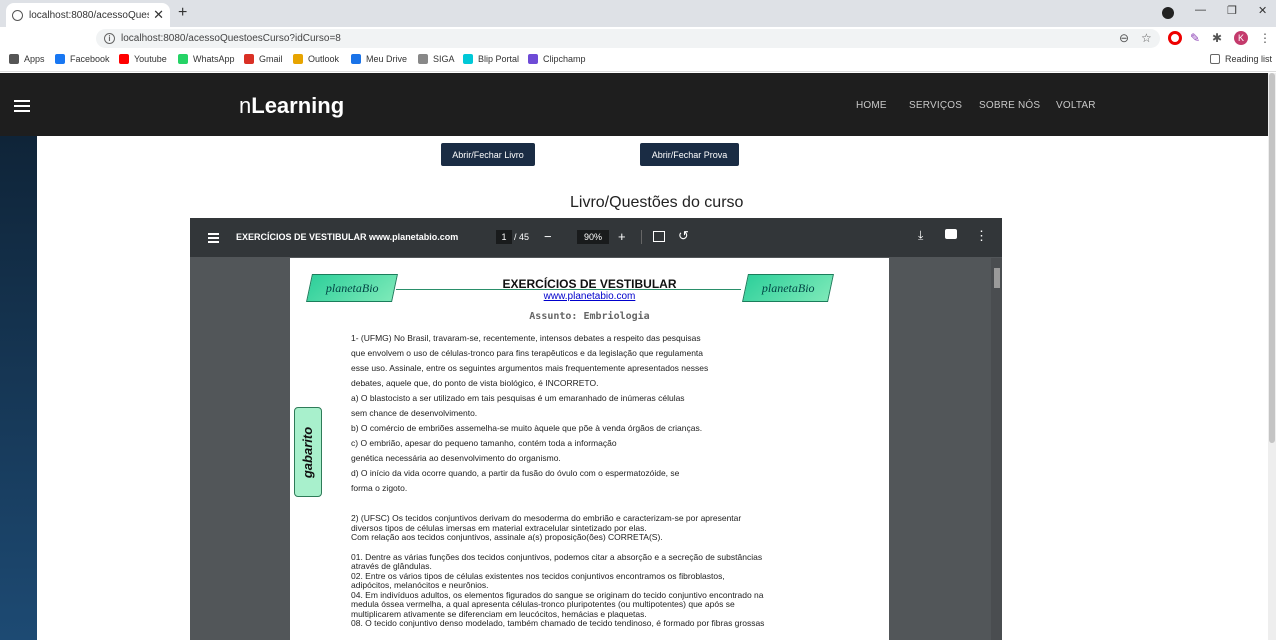 The height and width of the screenshot is (640, 1276). Describe the element at coordinates (586, 548) in the screenshot. I see `question-2-line` at that location.